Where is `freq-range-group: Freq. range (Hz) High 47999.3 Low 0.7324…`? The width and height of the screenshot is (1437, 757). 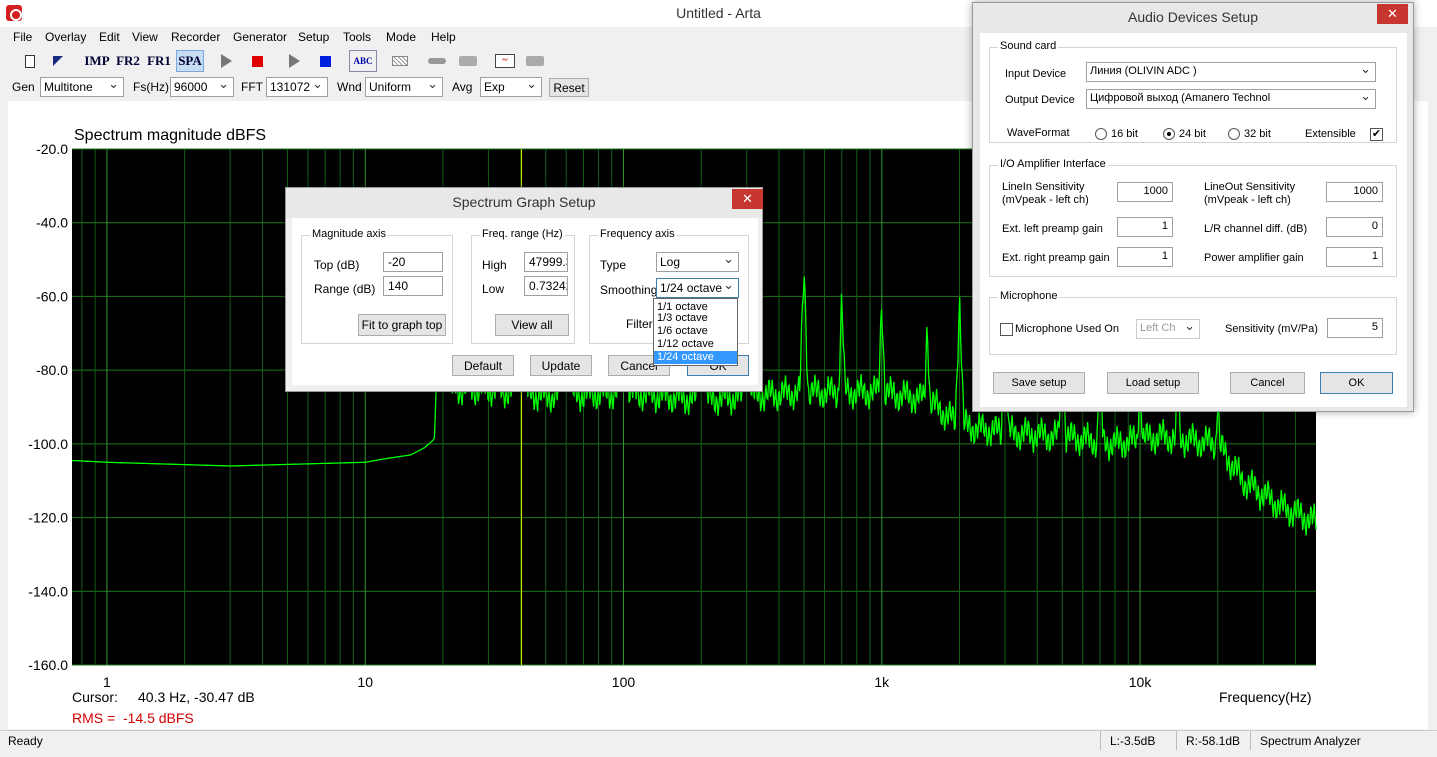
freq-range-group: Freq. range (Hz) High 47999.3 Low 0.7324… is located at coordinates (523, 286).